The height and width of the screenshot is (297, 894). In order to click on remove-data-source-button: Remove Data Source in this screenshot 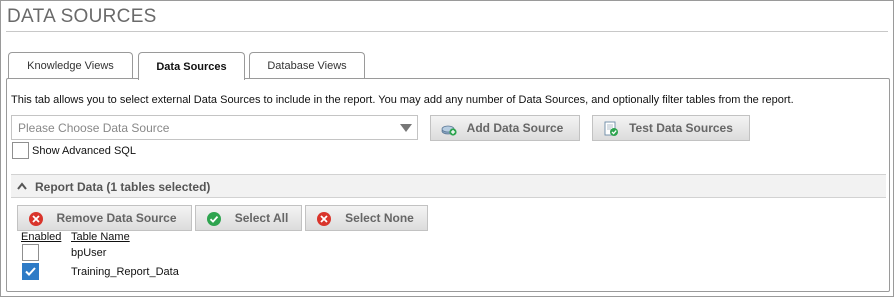, I will do `click(104, 218)`.